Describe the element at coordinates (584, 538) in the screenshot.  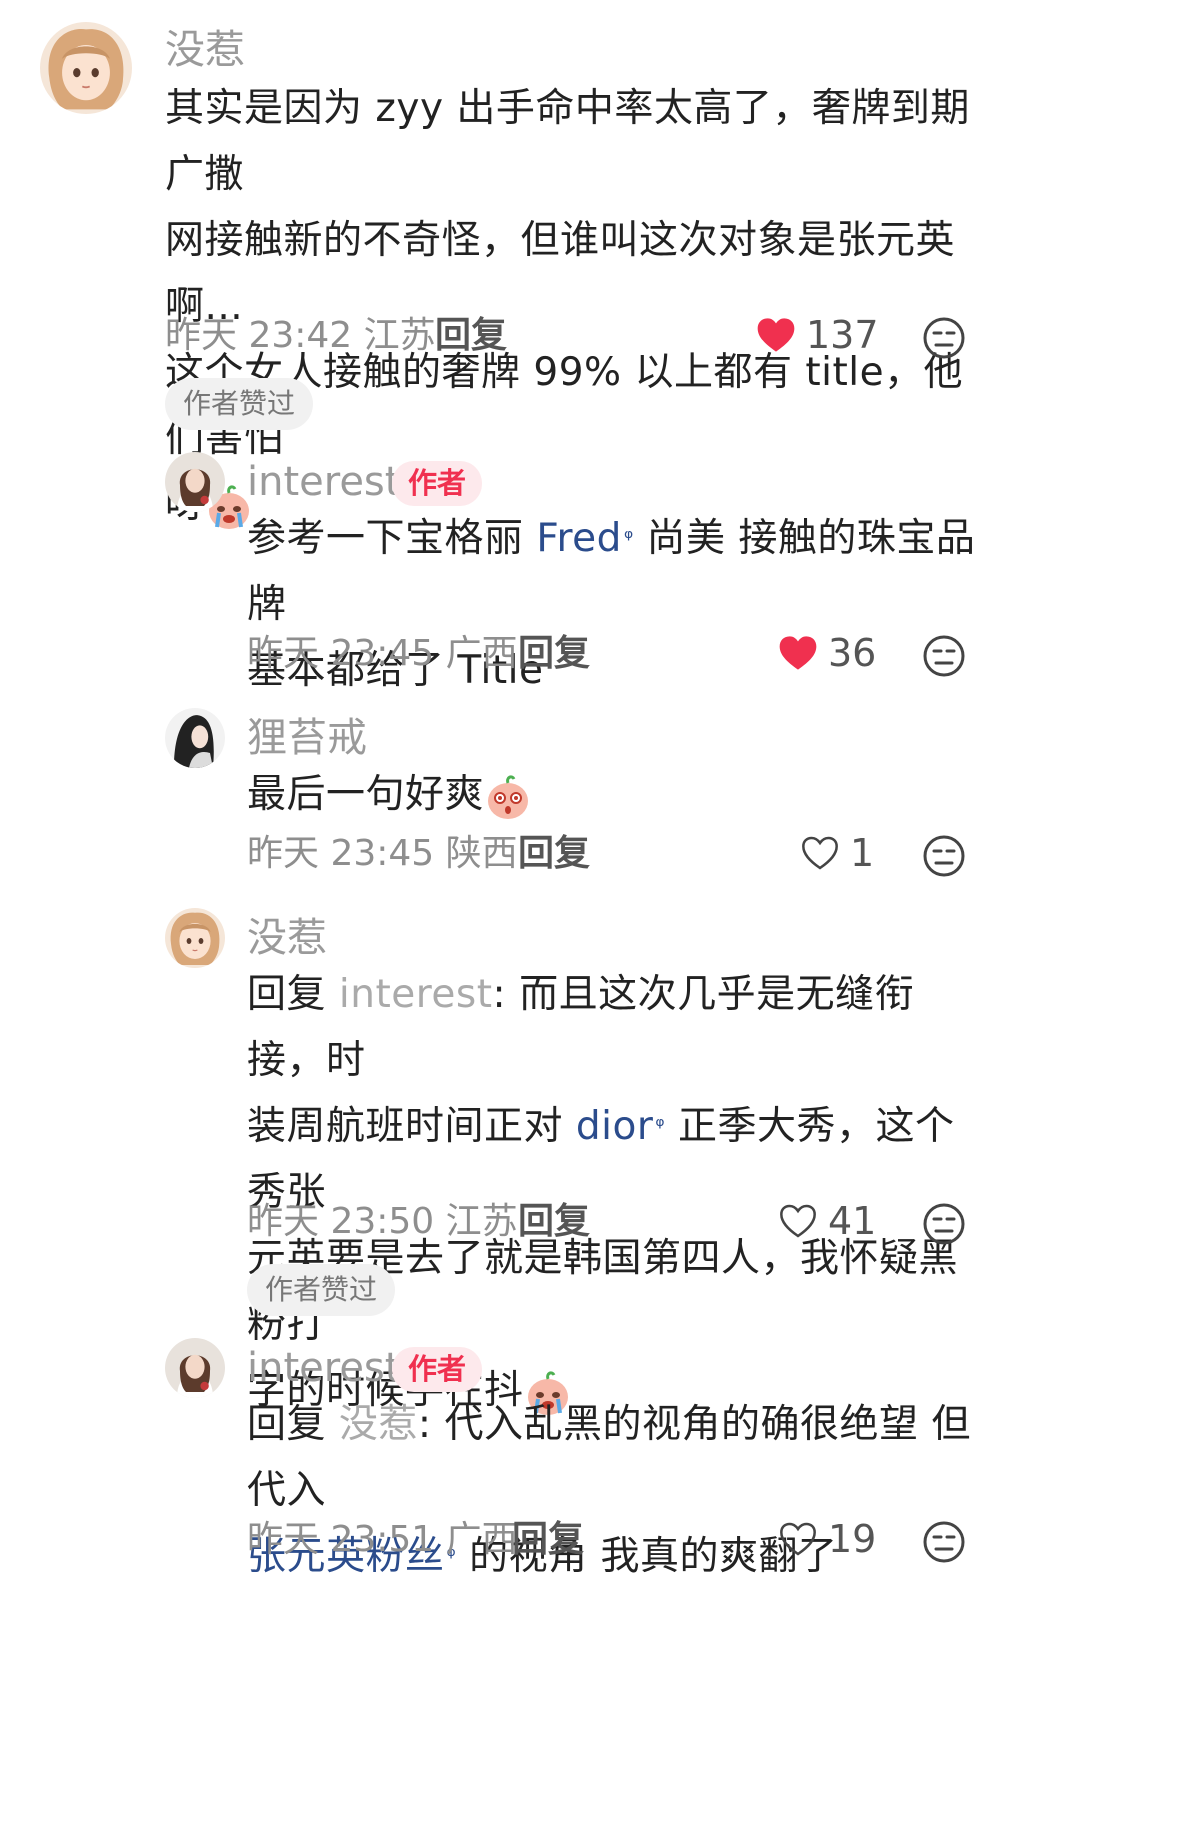
I see `search-link: Fredᵠ` at that location.